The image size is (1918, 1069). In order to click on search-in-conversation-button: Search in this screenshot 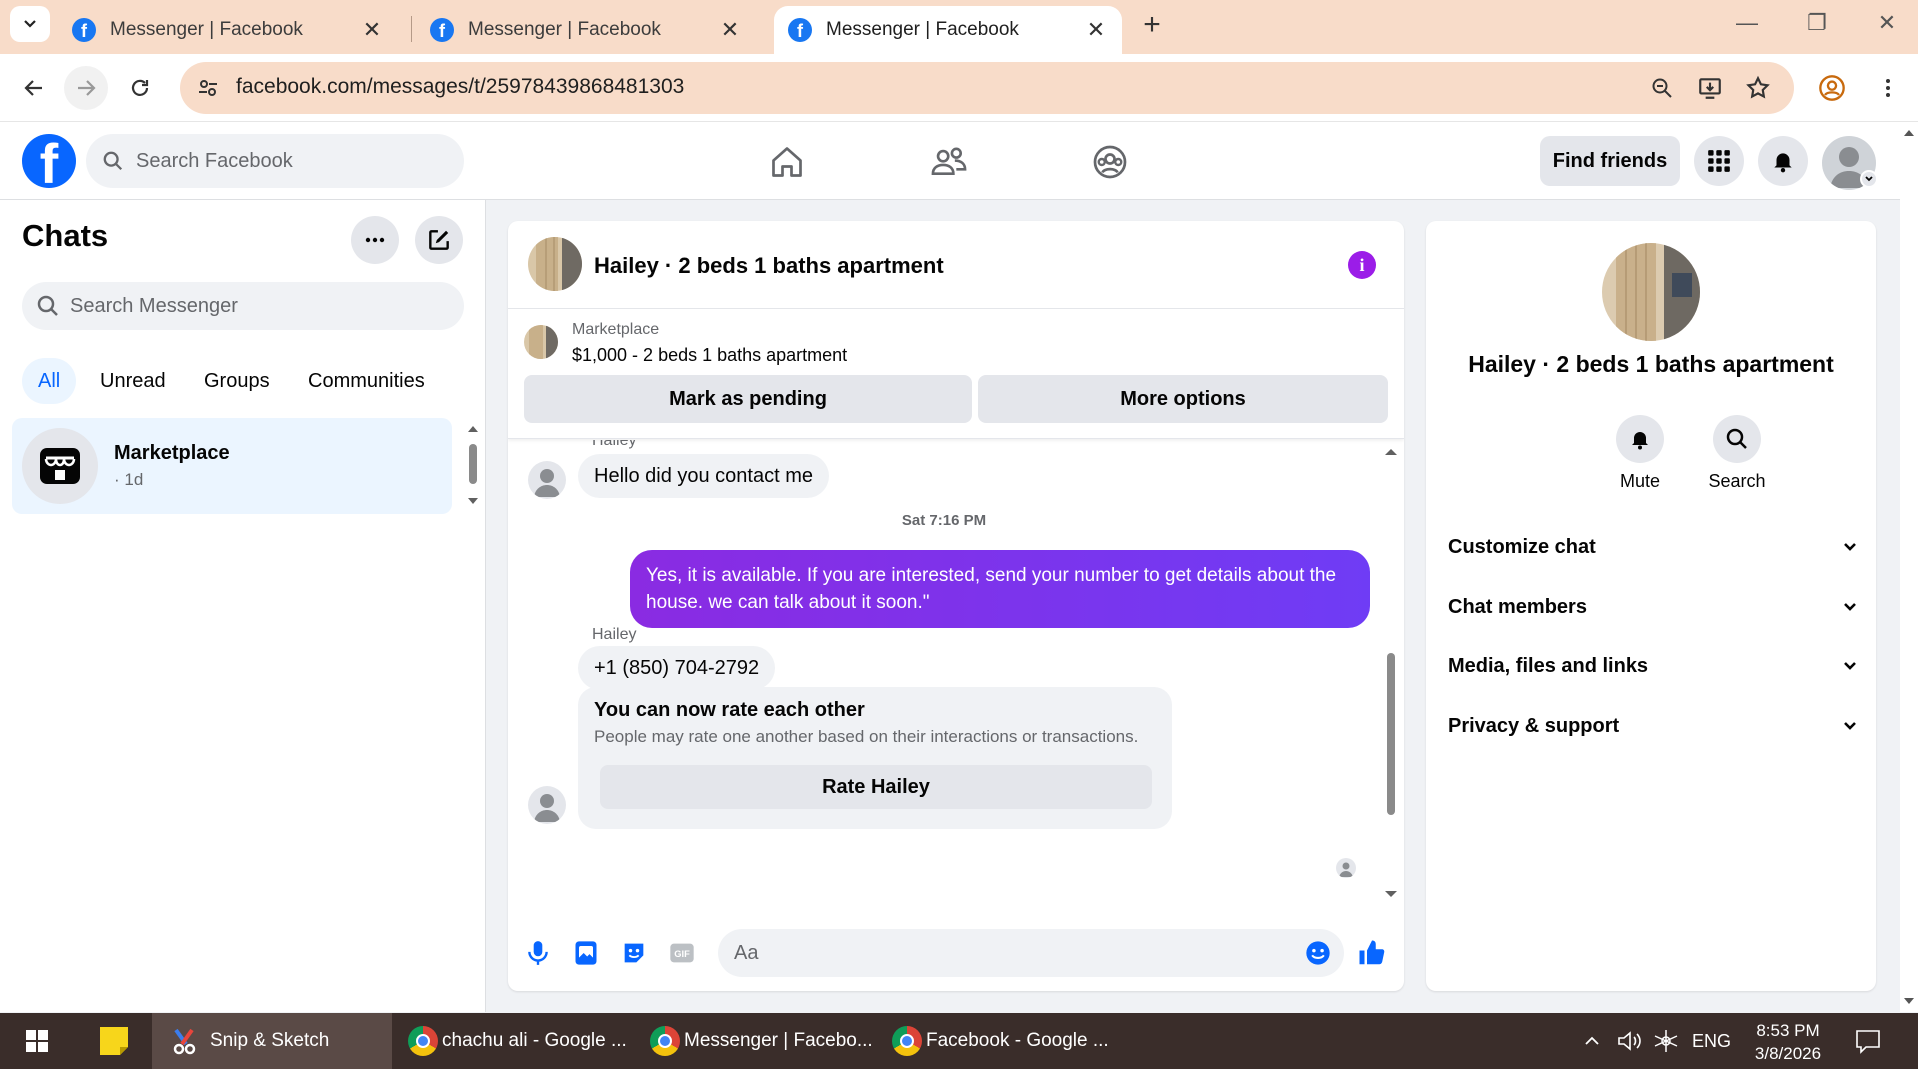, I will do `click(1737, 453)`.